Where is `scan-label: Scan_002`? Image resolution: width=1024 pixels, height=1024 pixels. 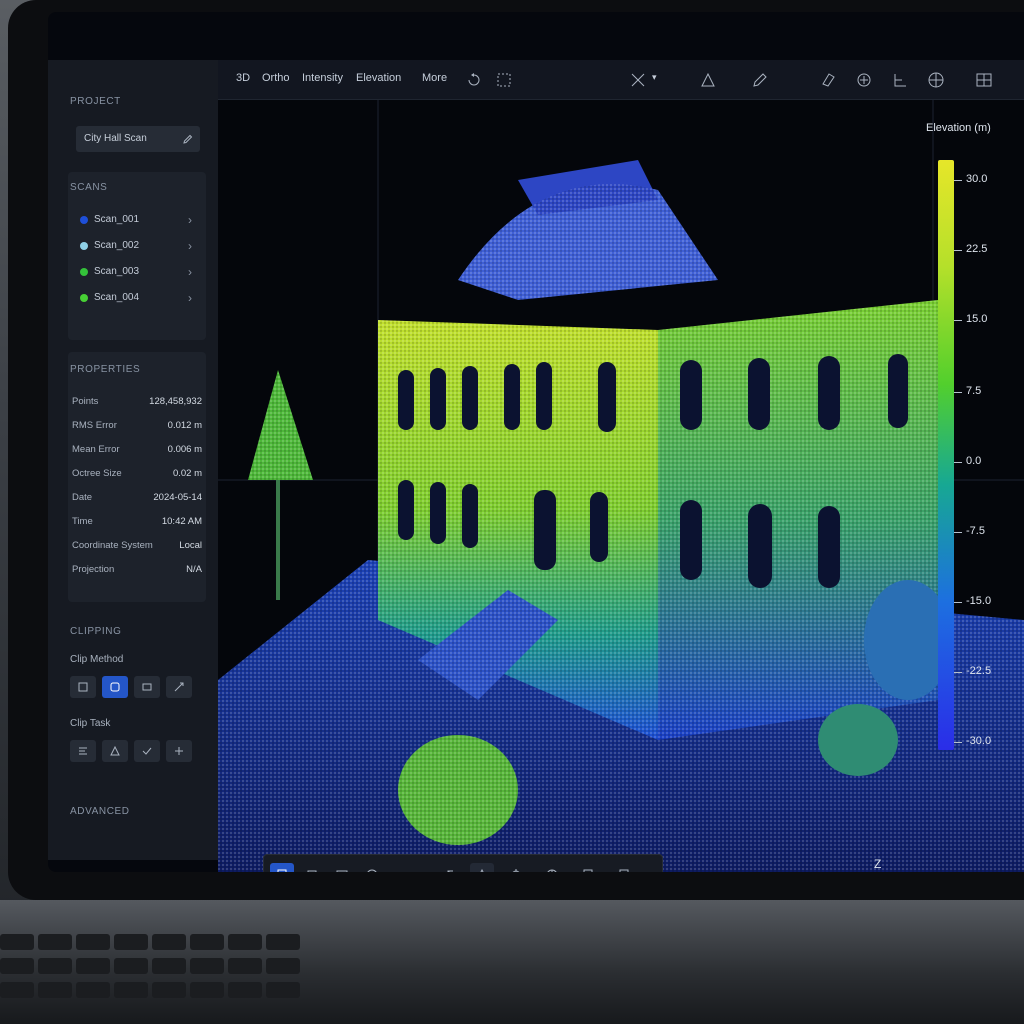
scan-label: Scan_002 is located at coordinates (117, 245).